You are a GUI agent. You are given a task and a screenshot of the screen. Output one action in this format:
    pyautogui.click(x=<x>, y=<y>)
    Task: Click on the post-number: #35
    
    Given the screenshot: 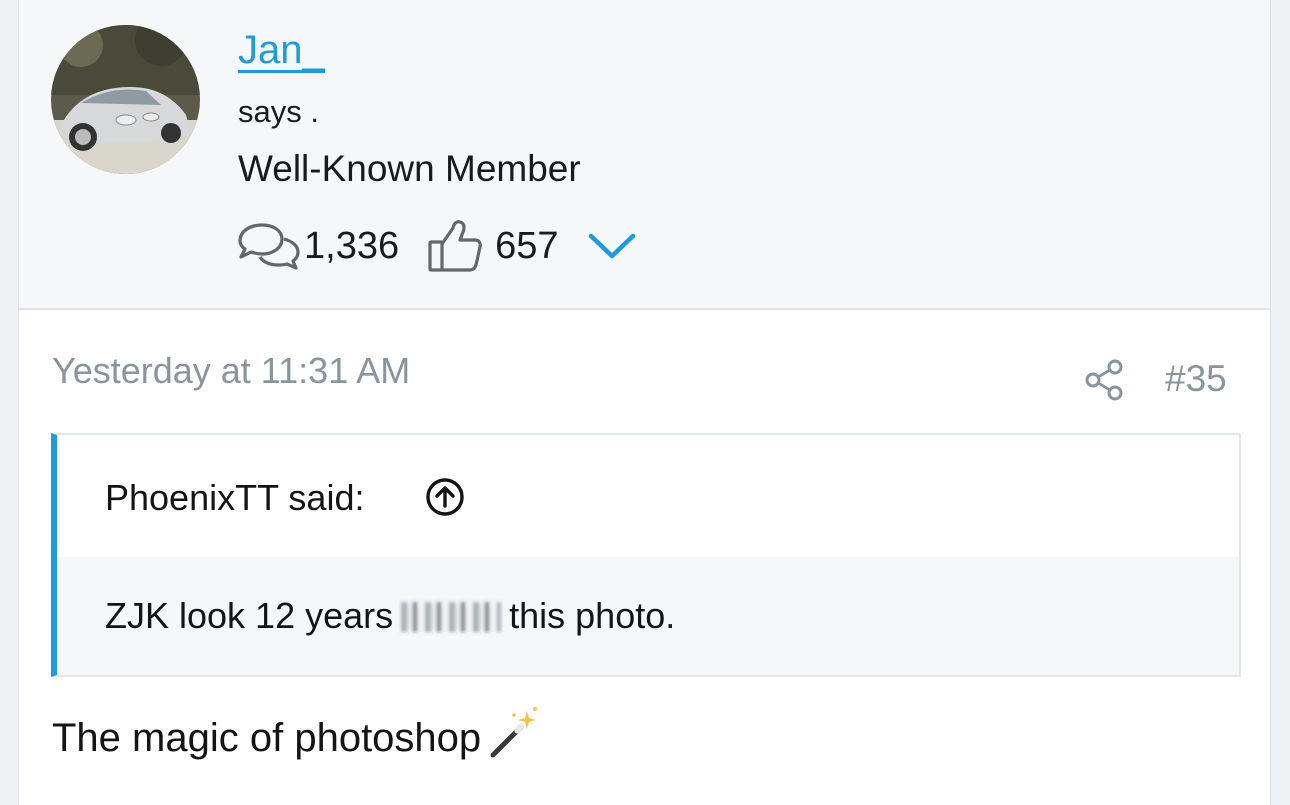 What is the action you would take?
    pyautogui.click(x=1196, y=379)
    